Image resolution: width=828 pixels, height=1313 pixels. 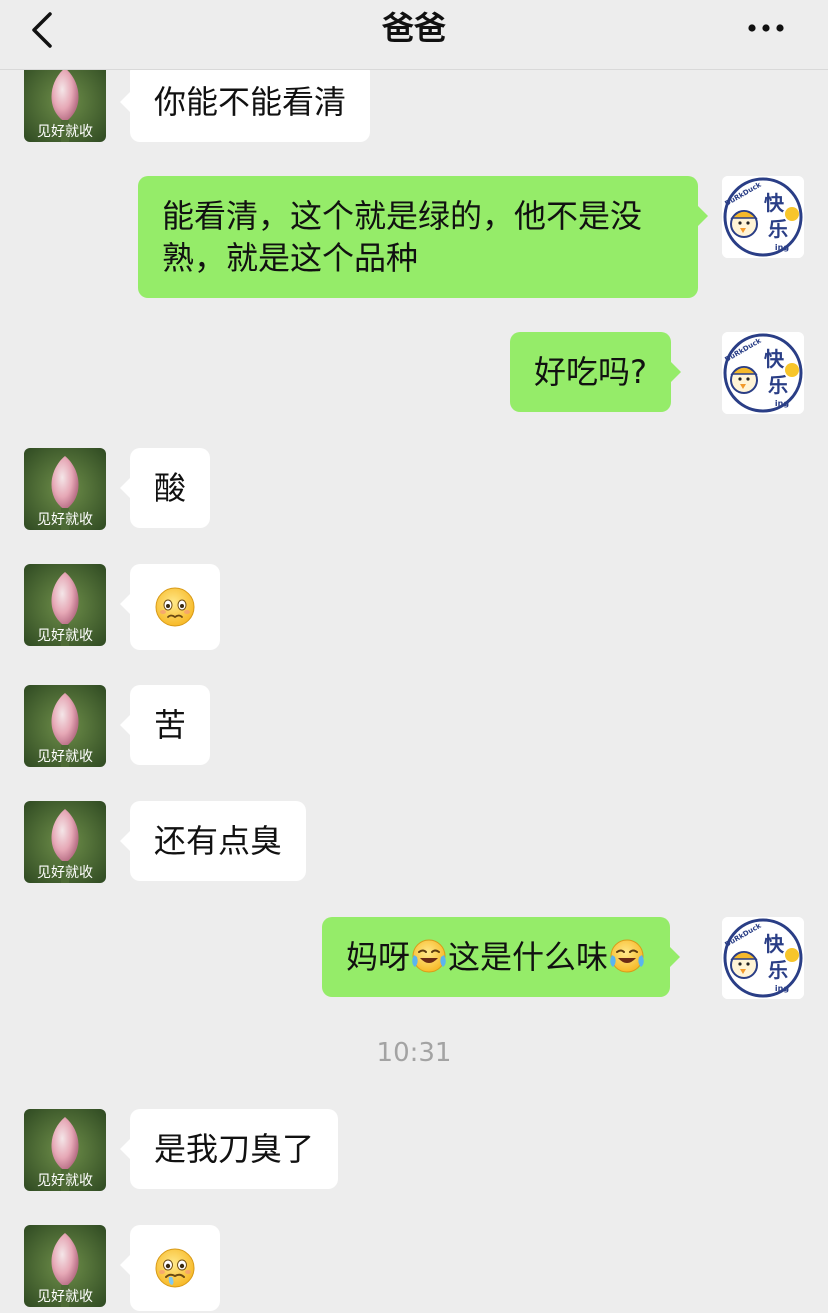 I want to click on message-bubble: 好吃吗?, so click(x=595, y=372).